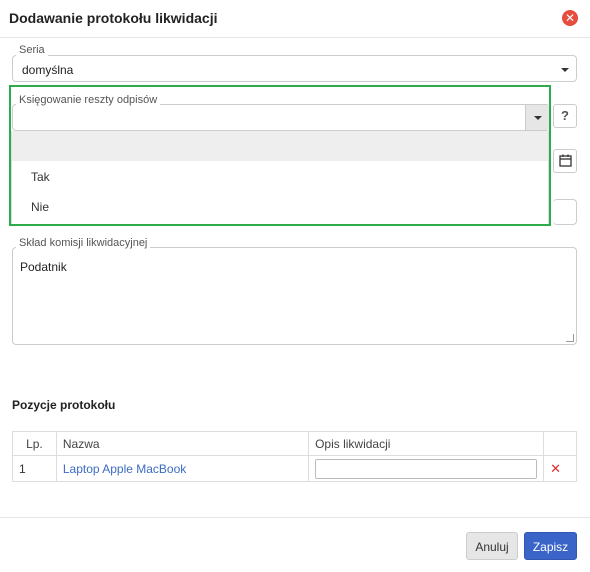 The height and width of the screenshot is (572, 590). What do you see at coordinates (34, 443) in the screenshot?
I see `col-lp: Lp.` at bounding box center [34, 443].